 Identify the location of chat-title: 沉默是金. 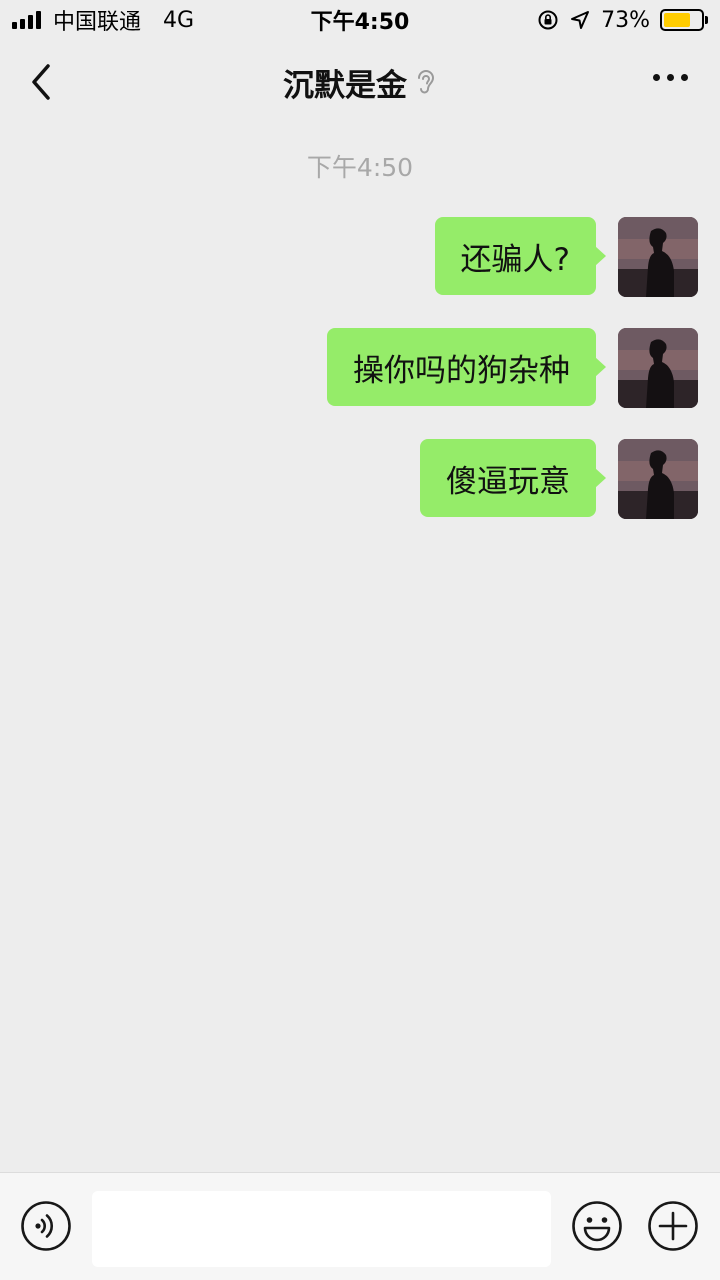
(360, 82).